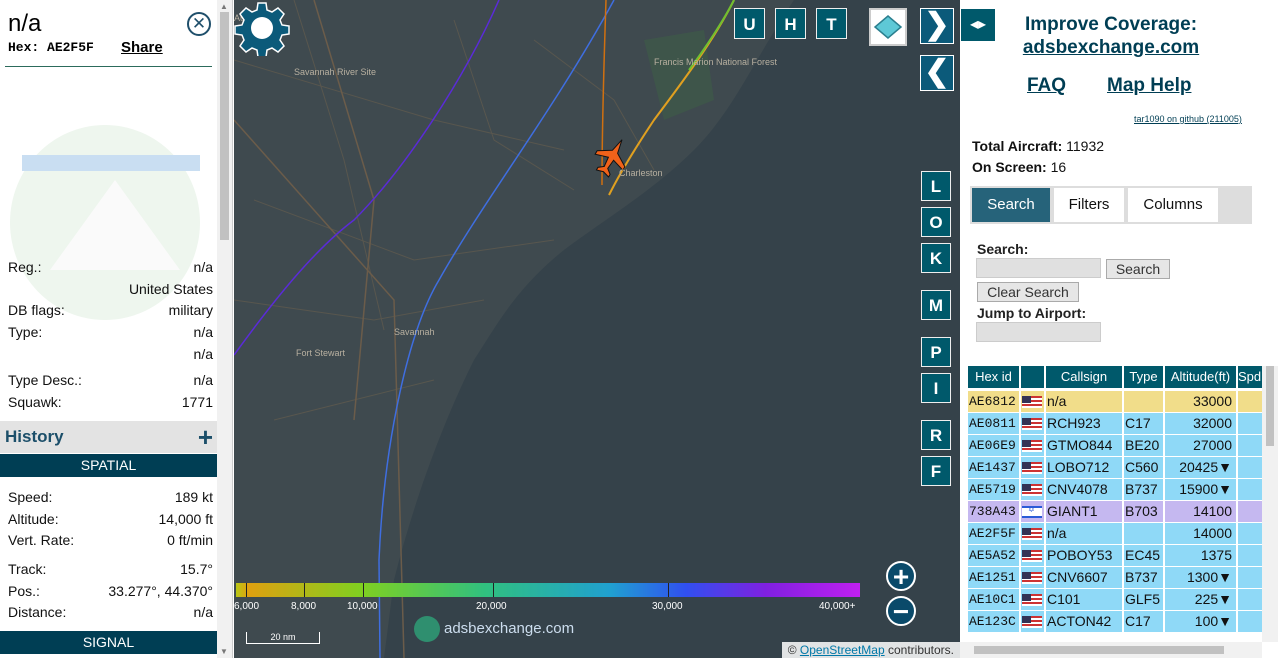  I want to click on table-row: AE5A52 POBOY53 EC45 1375, so click(1115, 556).